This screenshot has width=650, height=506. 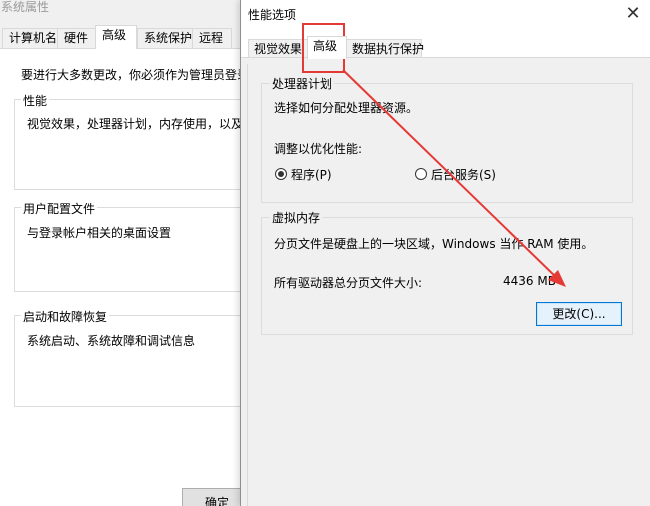 What do you see at coordinates (25, 7) in the screenshot?
I see `window-title: 系统属性` at bounding box center [25, 7].